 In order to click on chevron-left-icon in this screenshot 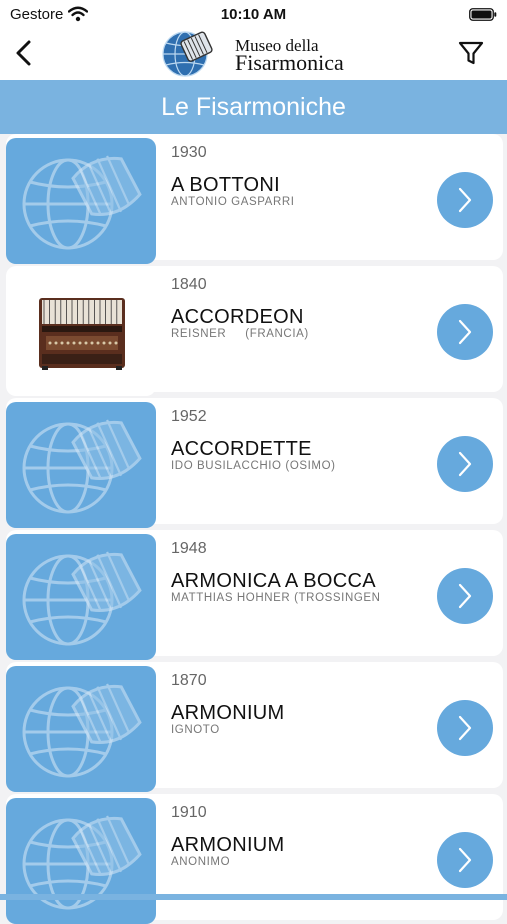, I will do `click(23, 53)`.